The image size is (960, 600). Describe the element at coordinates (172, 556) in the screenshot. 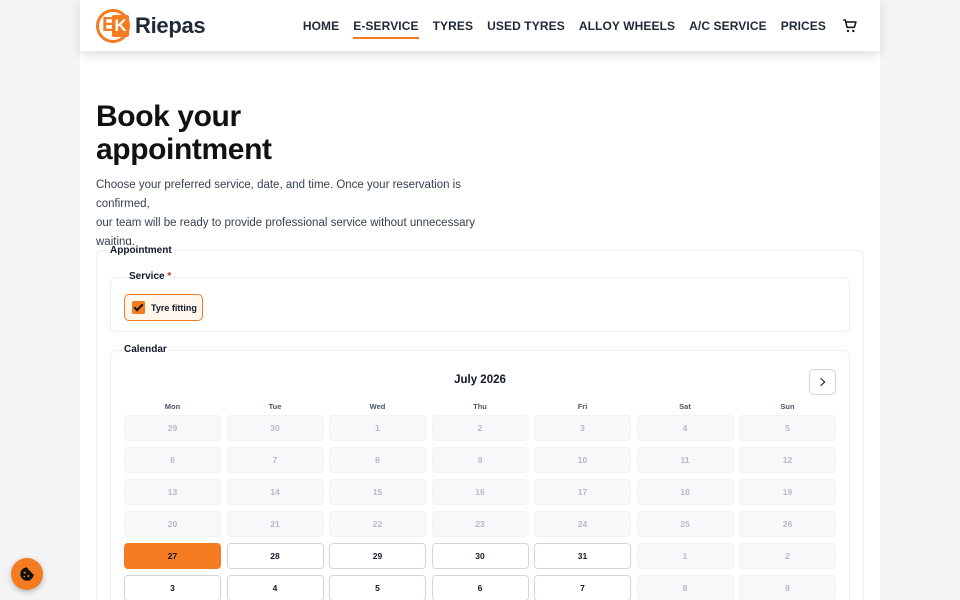

I see `calendar-day-selected: 27` at that location.